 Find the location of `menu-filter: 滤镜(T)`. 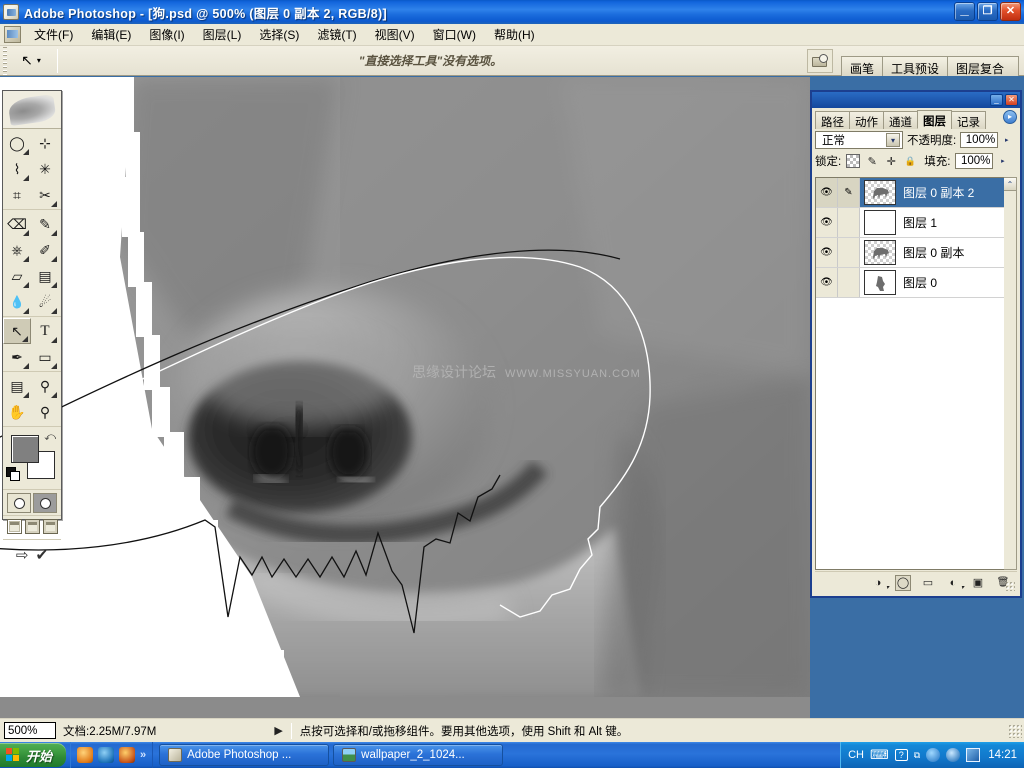

menu-filter: 滤镜(T) is located at coordinates (336, 34).